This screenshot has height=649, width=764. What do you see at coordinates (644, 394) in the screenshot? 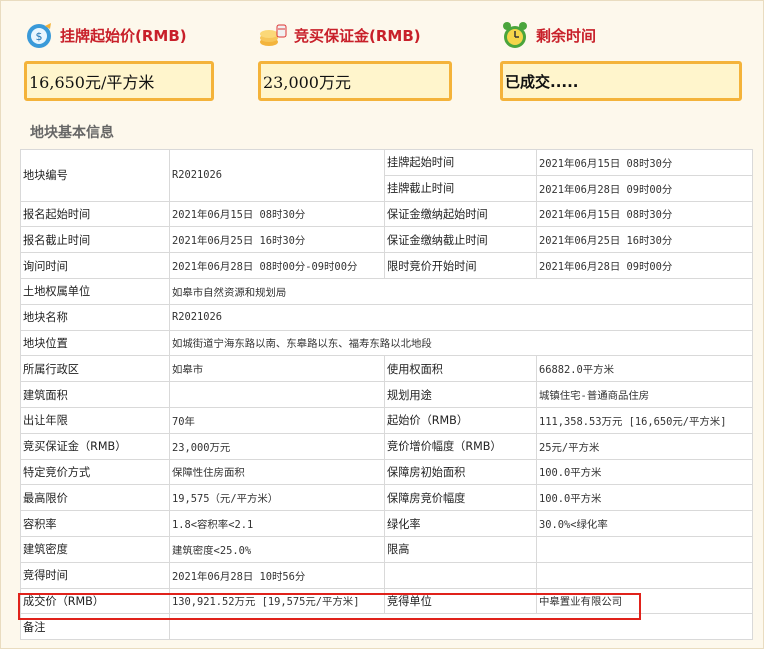
I see `table-value: 城镇住宅-普通商品住房` at bounding box center [644, 394].